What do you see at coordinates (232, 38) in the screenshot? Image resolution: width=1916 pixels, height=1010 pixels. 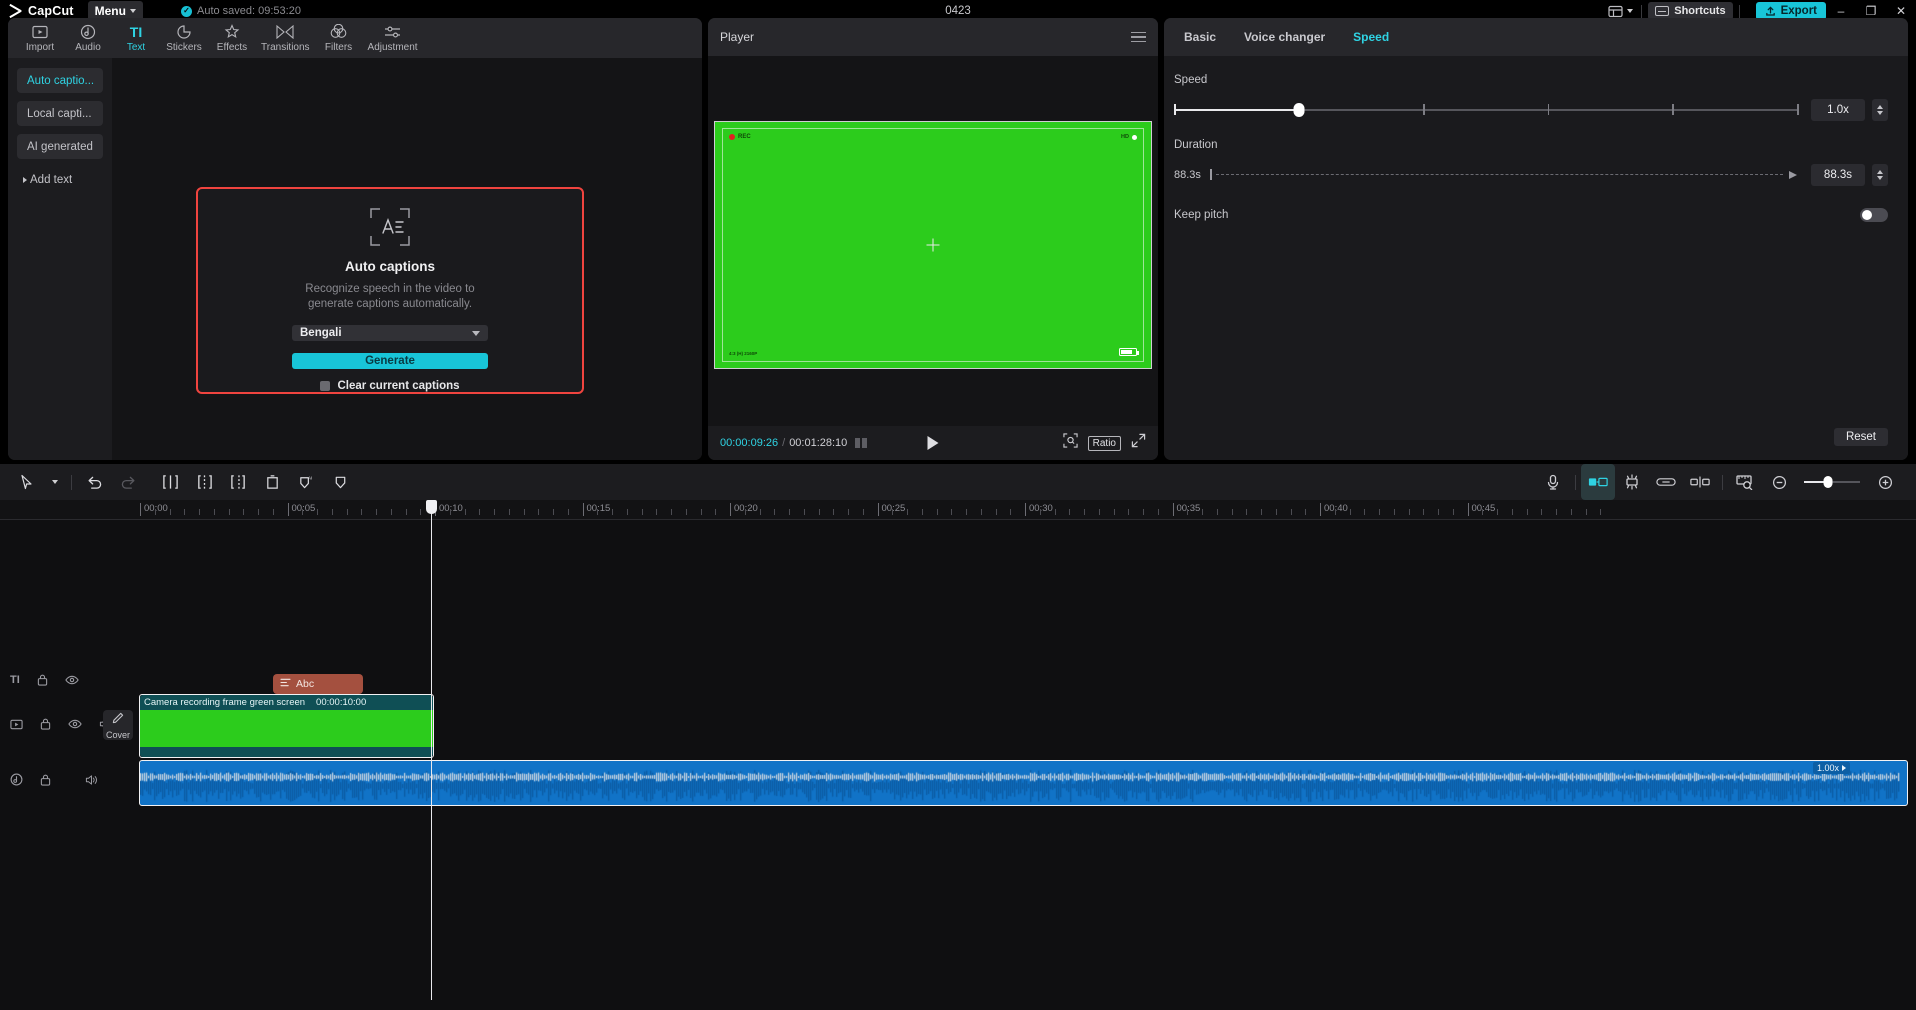 I see `tab-effects: Effects` at bounding box center [232, 38].